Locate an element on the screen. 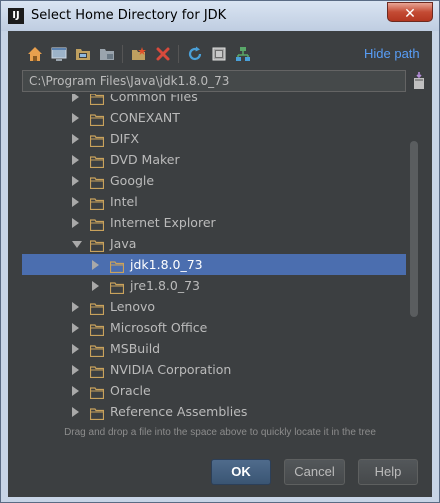  tree-row-label: MSBuild is located at coordinates (135, 348).